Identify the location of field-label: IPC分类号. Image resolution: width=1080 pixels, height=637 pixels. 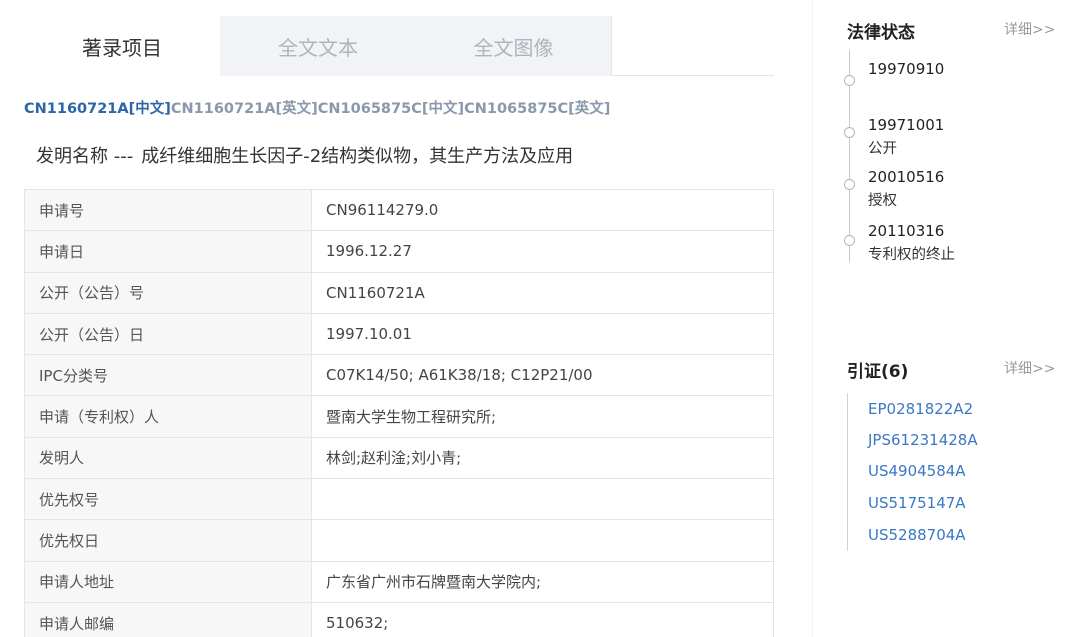
(168, 375).